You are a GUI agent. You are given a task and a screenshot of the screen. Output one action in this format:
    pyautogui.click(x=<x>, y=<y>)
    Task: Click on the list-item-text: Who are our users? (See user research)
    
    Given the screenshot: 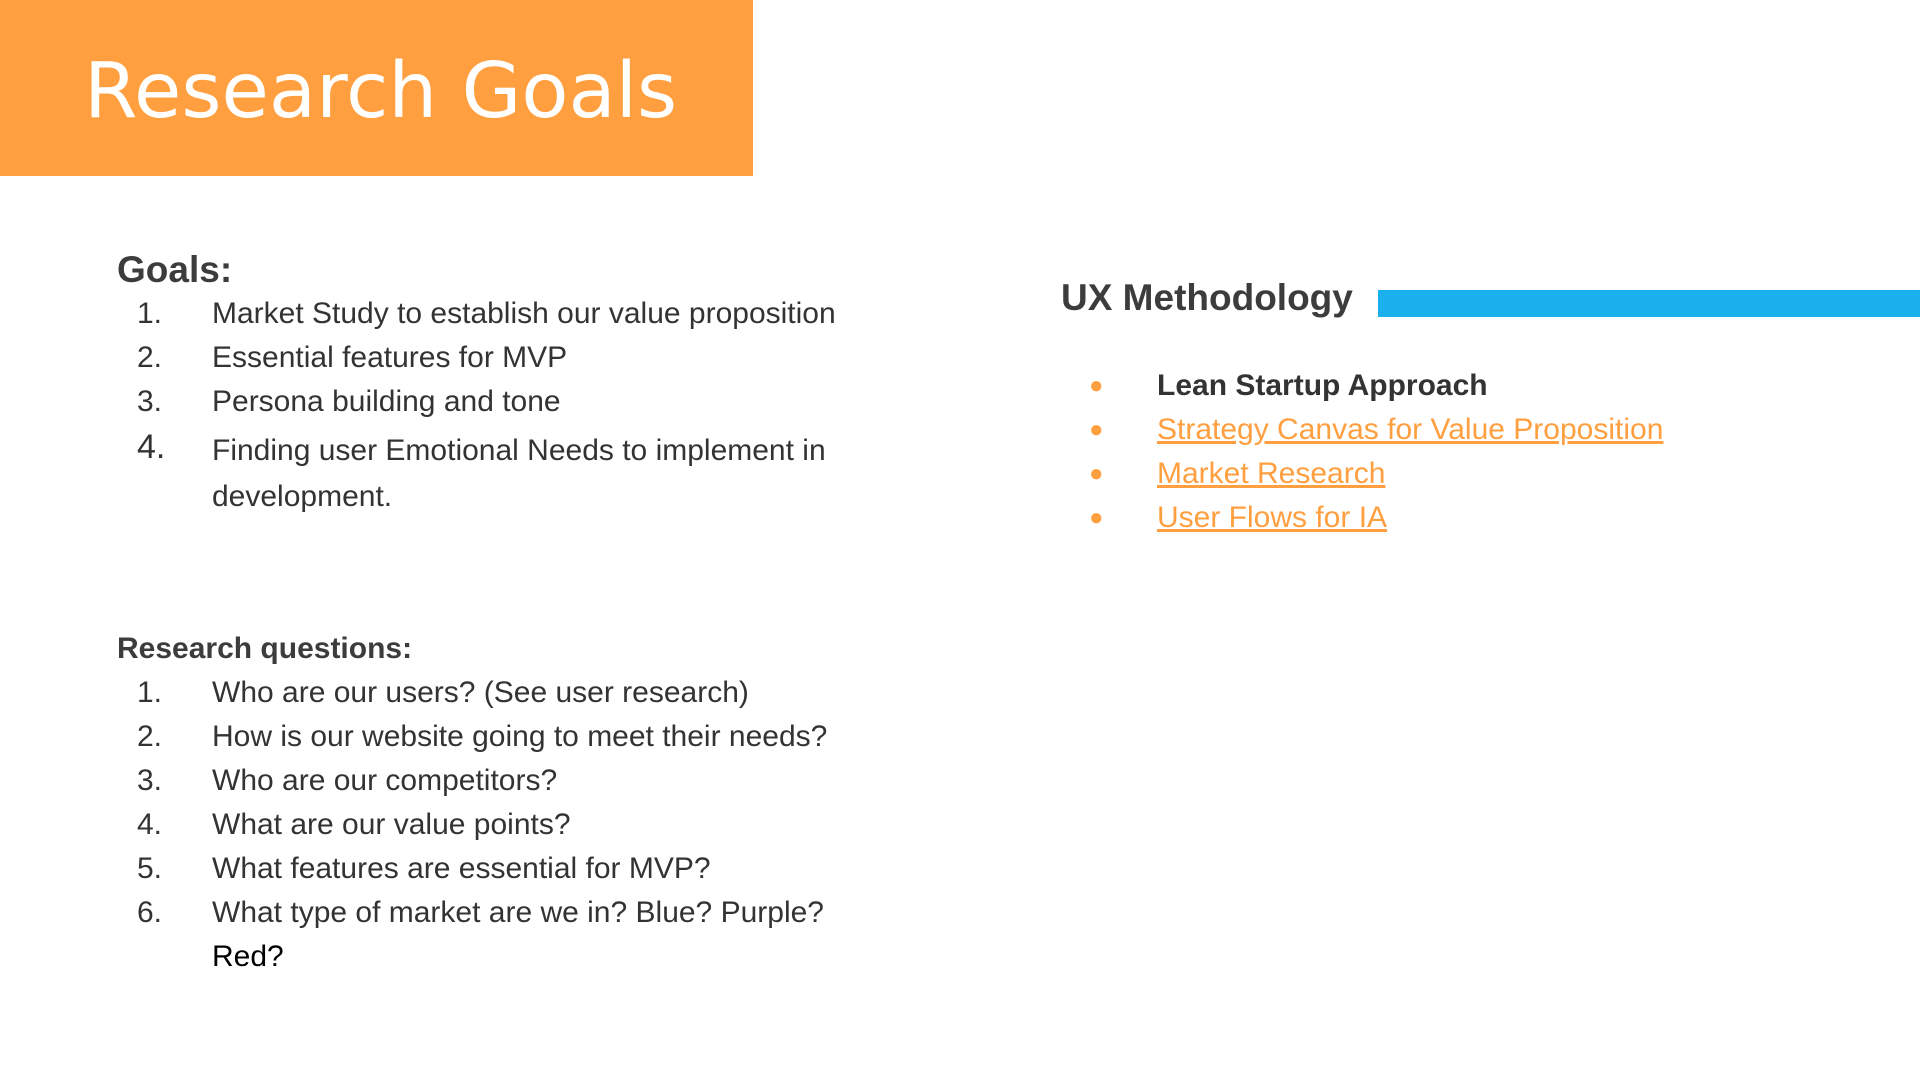 What is the action you would take?
    pyautogui.click(x=480, y=692)
    